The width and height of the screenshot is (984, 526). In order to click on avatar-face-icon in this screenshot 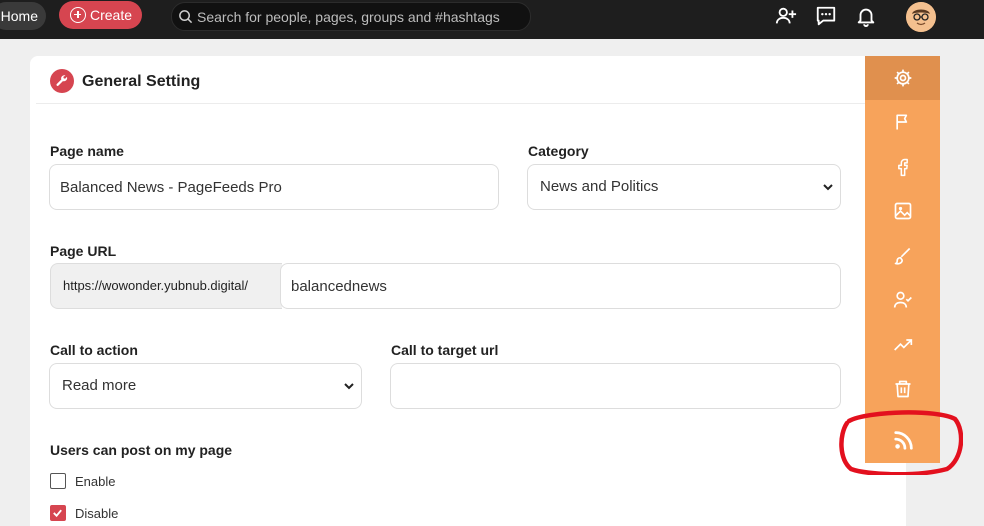, I will do `click(921, 17)`.